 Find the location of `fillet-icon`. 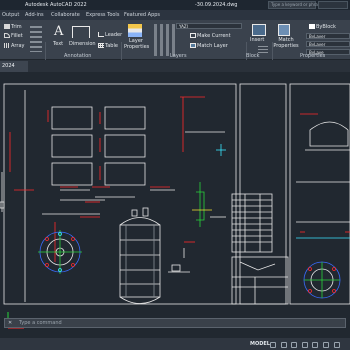

fillet-icon is located at coordinates (7, 35).